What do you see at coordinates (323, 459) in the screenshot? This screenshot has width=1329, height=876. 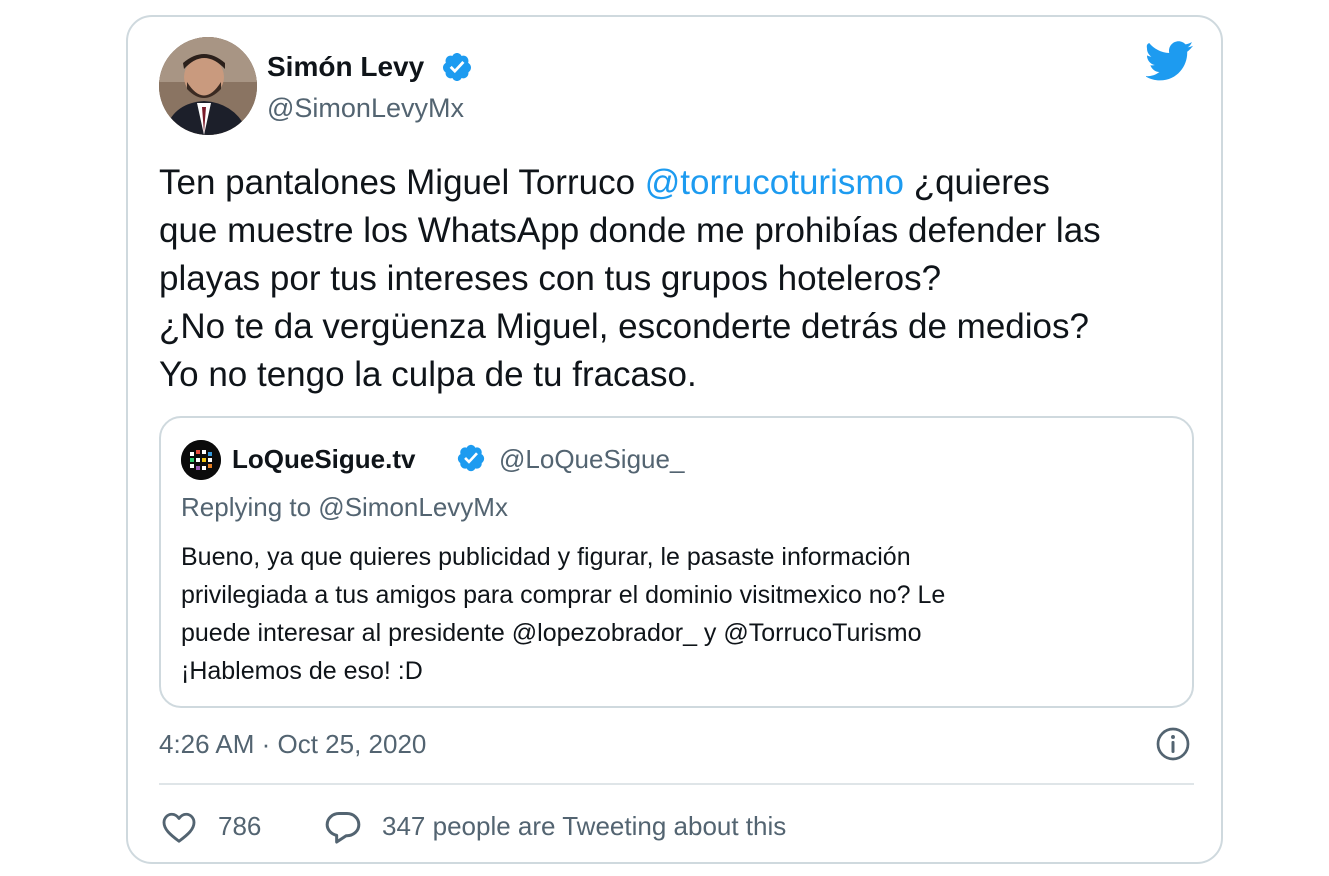 I see `quoted-author-name: LoQueSigue.tv` at bounding box center [323, 459].